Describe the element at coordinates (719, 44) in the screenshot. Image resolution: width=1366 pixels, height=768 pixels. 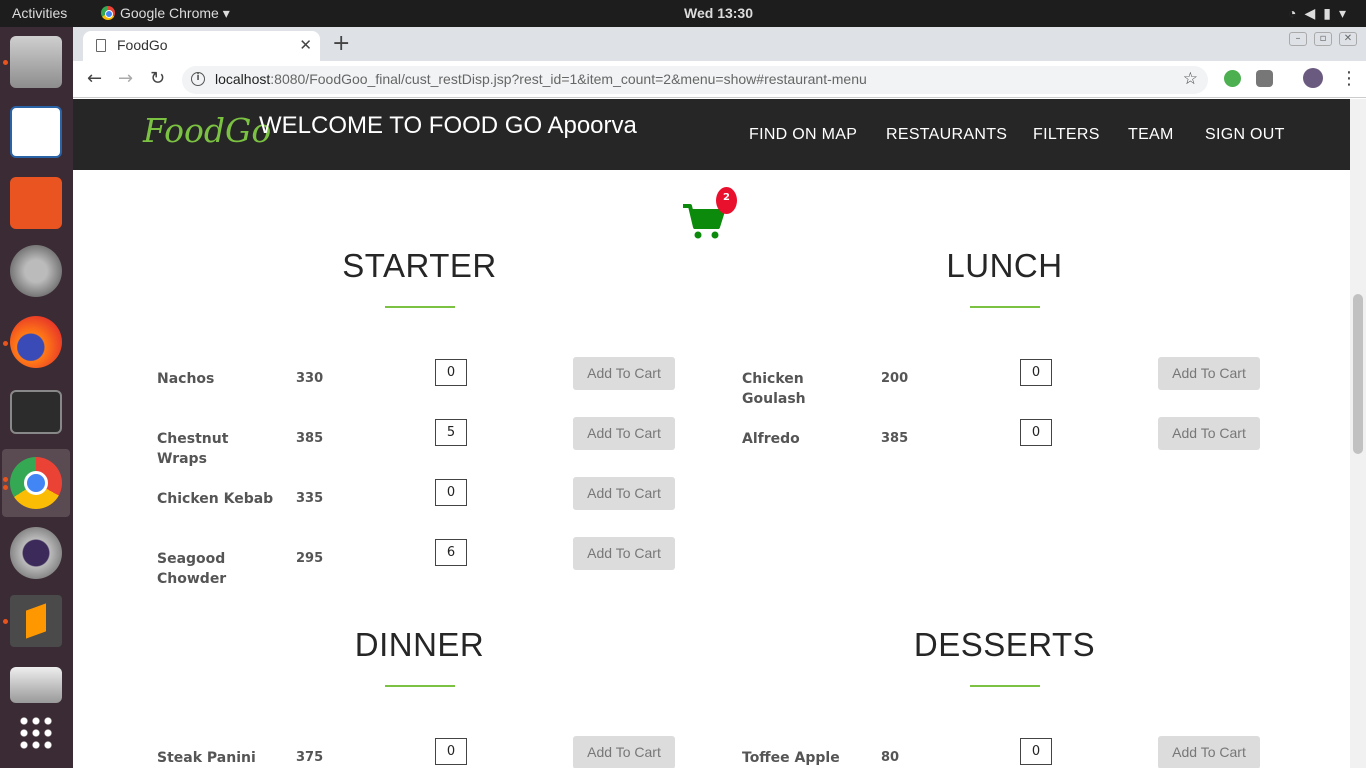
I see `tab-strip: FoodGo ✕ + – ▫ ✕` at that location.